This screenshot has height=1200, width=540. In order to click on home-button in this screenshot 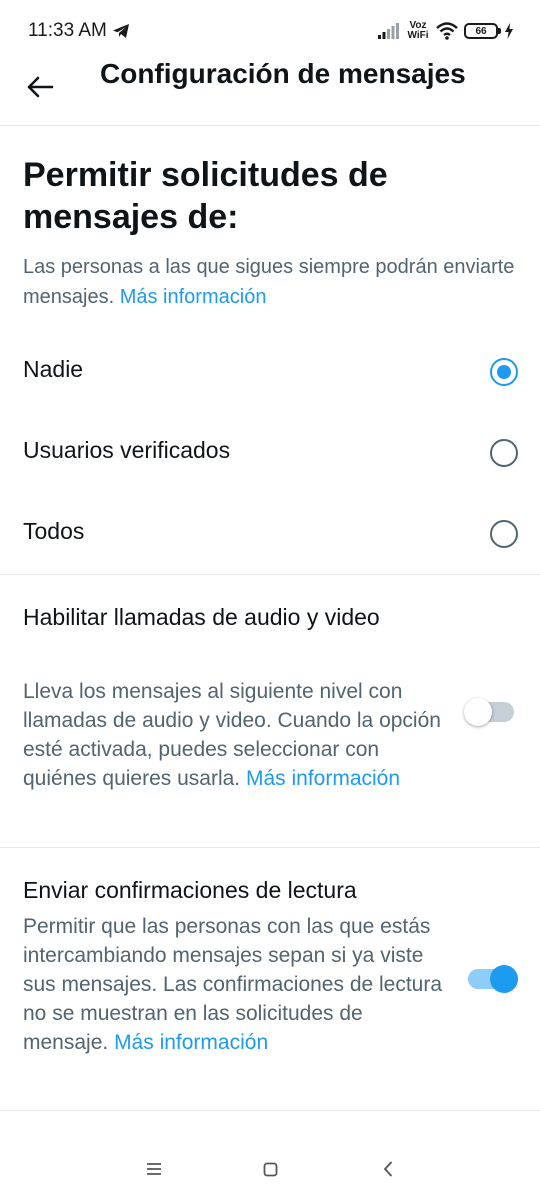, I will do `click(270, 1169)`.